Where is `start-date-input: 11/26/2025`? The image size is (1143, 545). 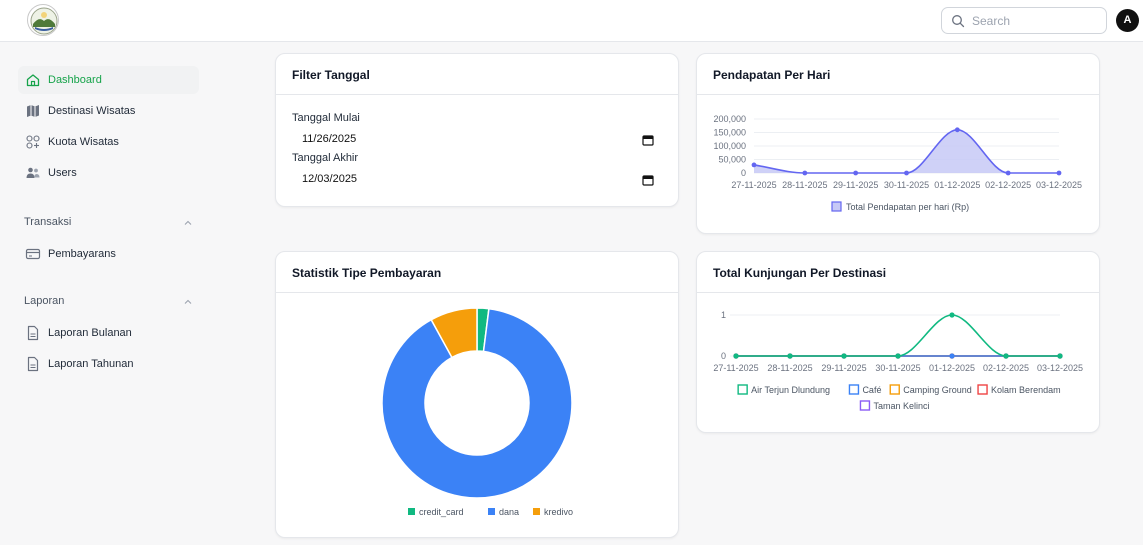 start-date-input: 11/26/2025 is located at coordinates (478, 140).